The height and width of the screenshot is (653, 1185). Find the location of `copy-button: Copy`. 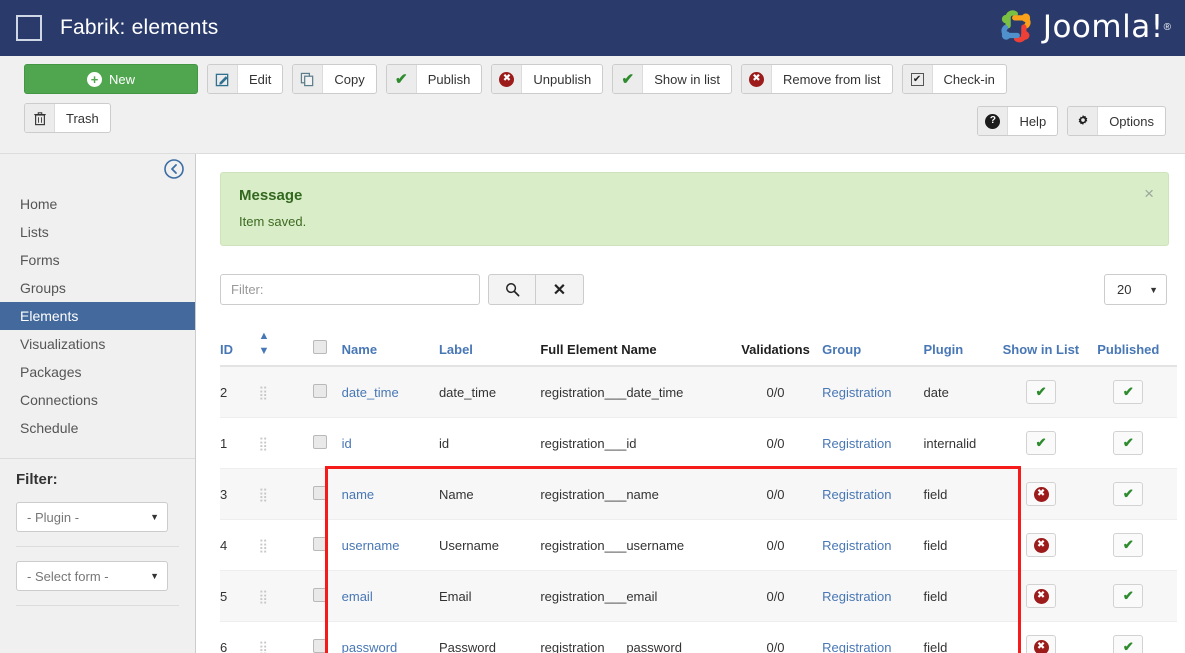

copy-button: Copy is located at coordinates (334, 79).